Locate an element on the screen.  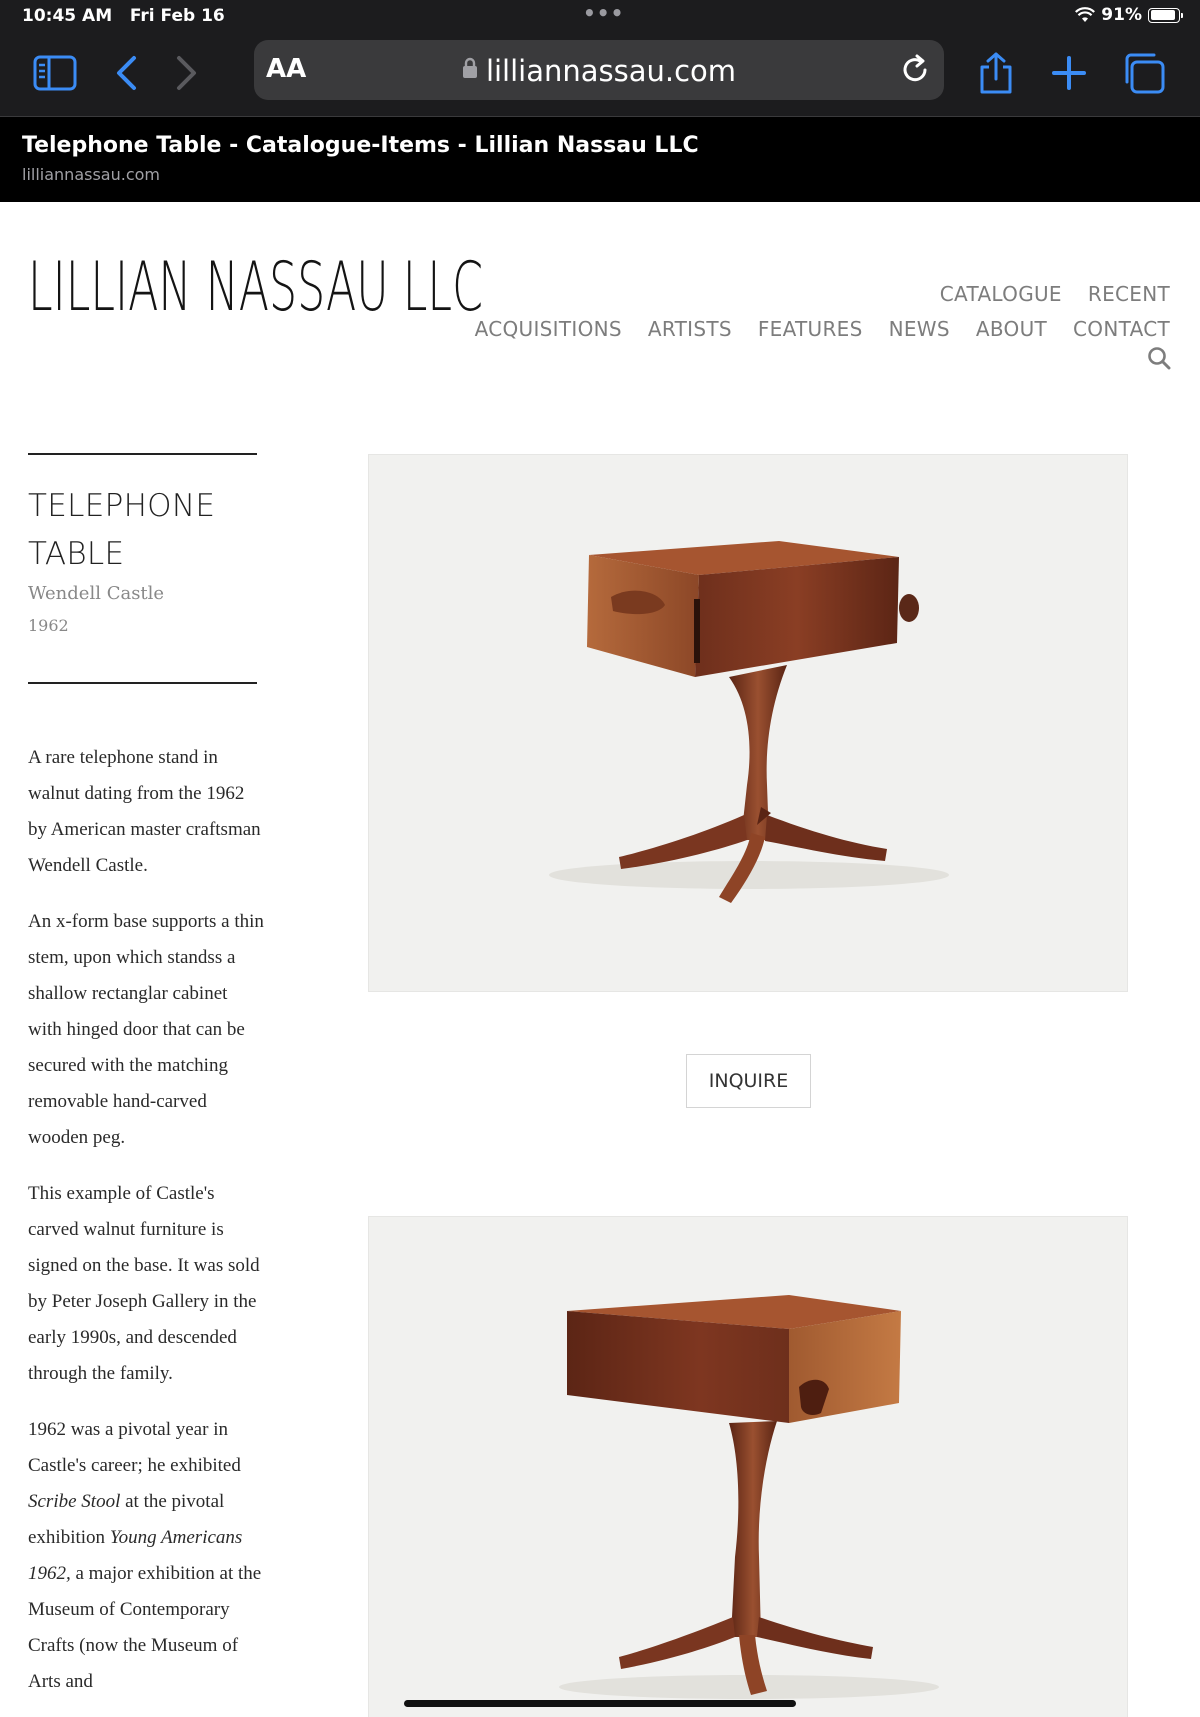
share-icon is located at coordinates (996, 73).